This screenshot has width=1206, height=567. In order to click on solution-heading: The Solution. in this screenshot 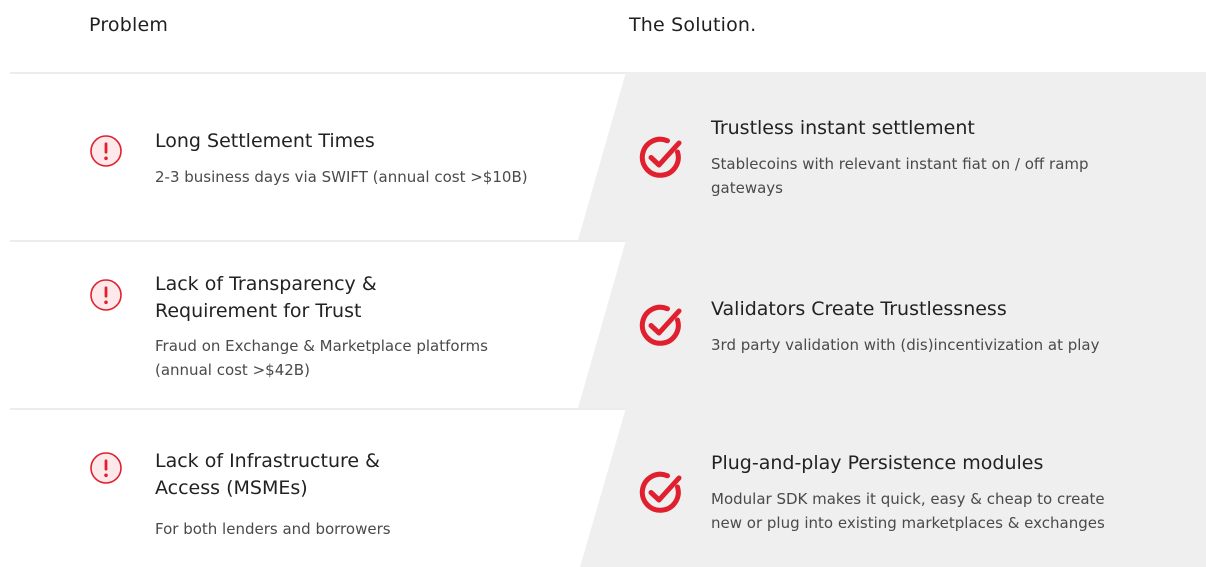, I will do `click(693, 25)`.